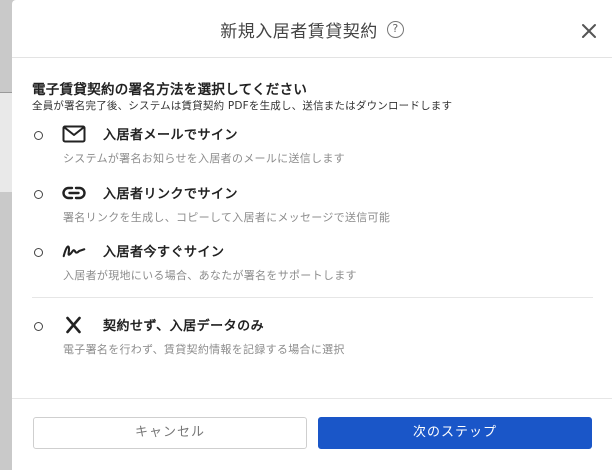 The width and height of the screenshot is (612, 470). What do you see at coordinates (184, 326) in the screenshot?
I see `option-label: 契約せず、入居データのみ` at bounding box center [184, 326].